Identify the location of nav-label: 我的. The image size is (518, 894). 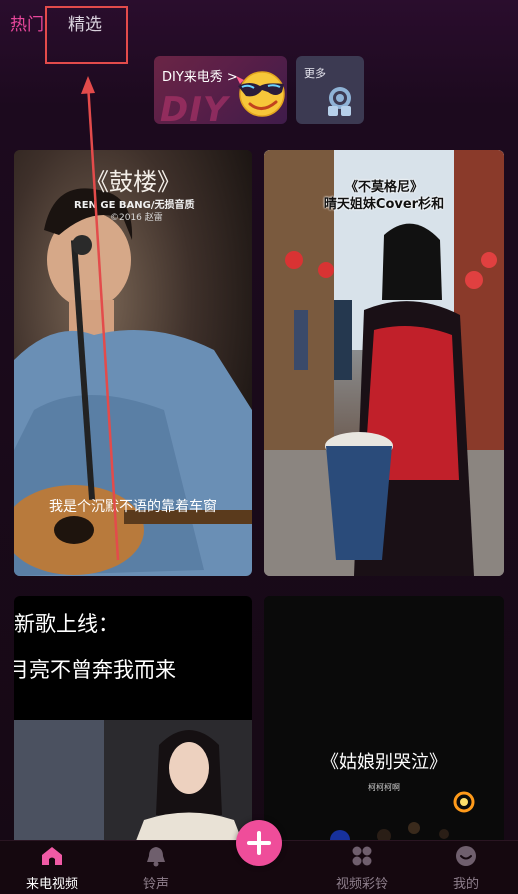
(465, 884).